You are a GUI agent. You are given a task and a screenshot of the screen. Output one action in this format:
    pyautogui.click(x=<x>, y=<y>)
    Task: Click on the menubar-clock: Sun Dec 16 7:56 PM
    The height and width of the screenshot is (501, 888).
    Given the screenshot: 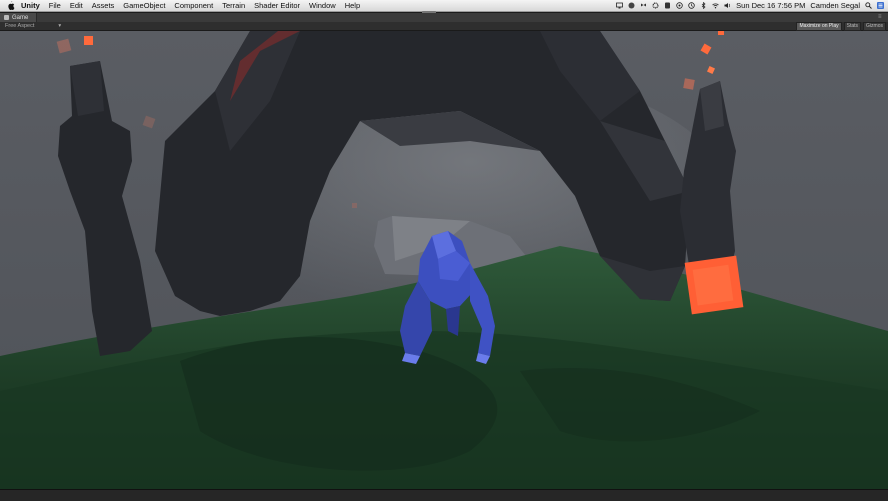 What is the action you would take?
    pyautogui.click(x=770, y=5)
    